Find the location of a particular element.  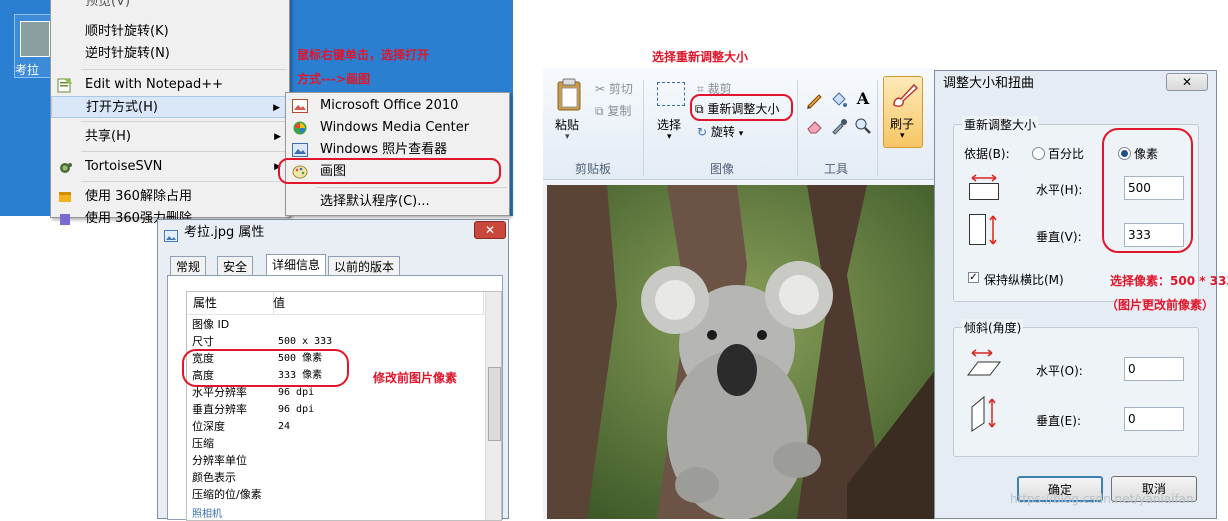

menu-item-open-with: 打开方式(H) ▶ is located at coordinates (170, 107).